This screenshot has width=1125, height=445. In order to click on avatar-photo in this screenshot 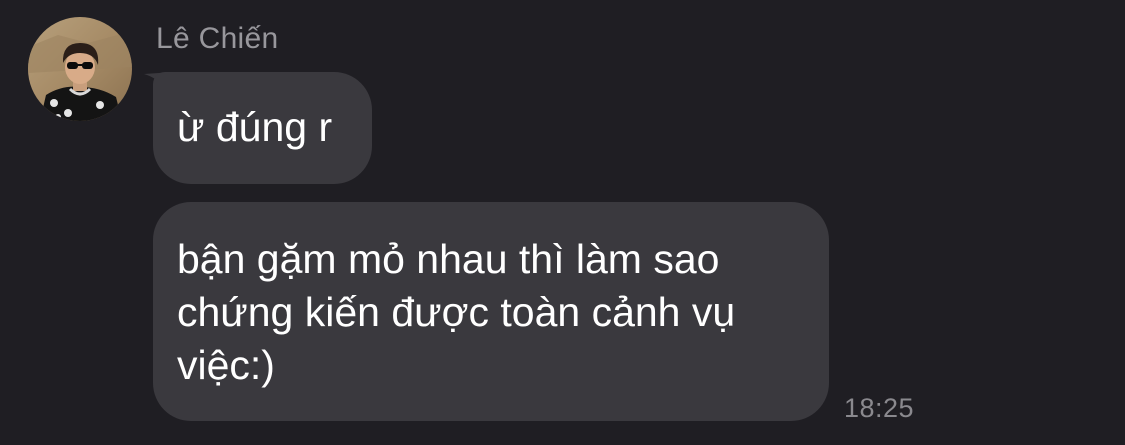, I will do `click(80, 69)`.